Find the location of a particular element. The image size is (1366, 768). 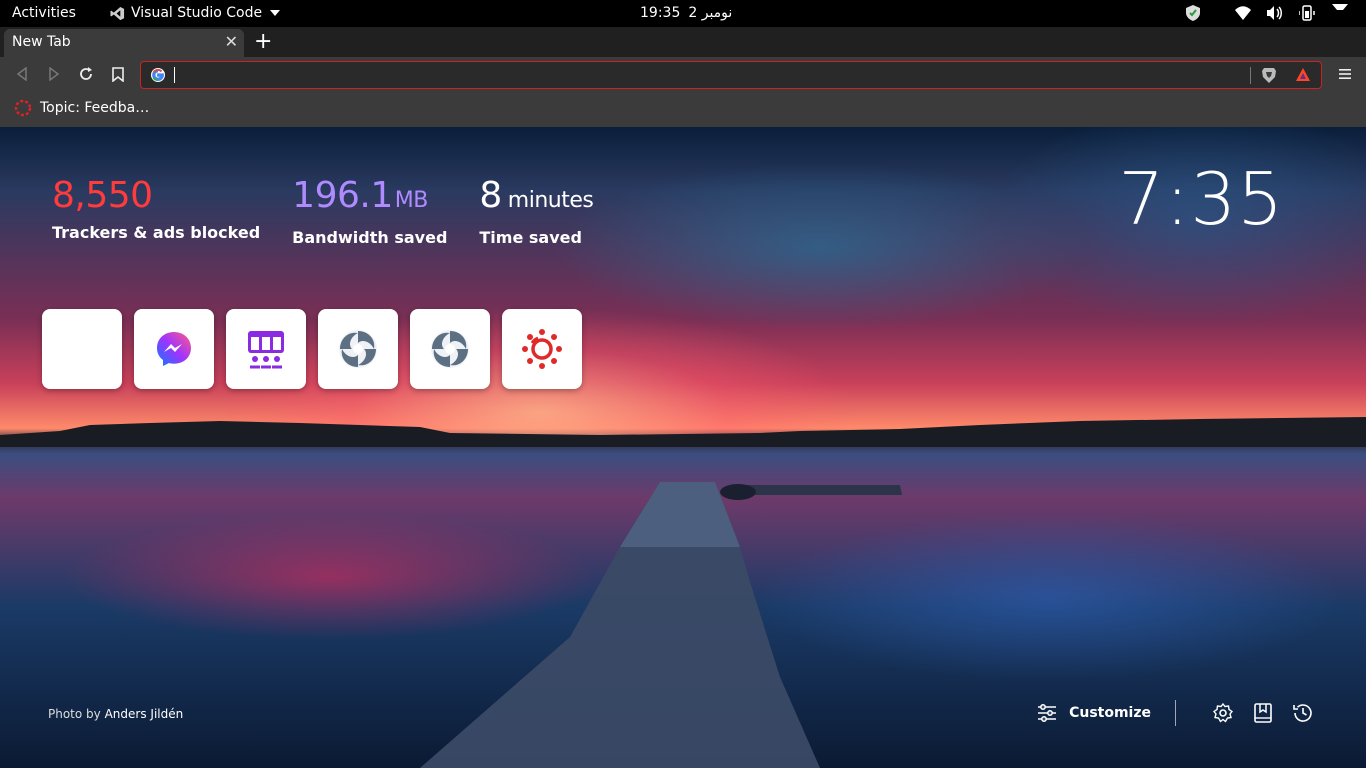

trackers-label: Trackers & ads blocked is located at coordinates (156, 232).